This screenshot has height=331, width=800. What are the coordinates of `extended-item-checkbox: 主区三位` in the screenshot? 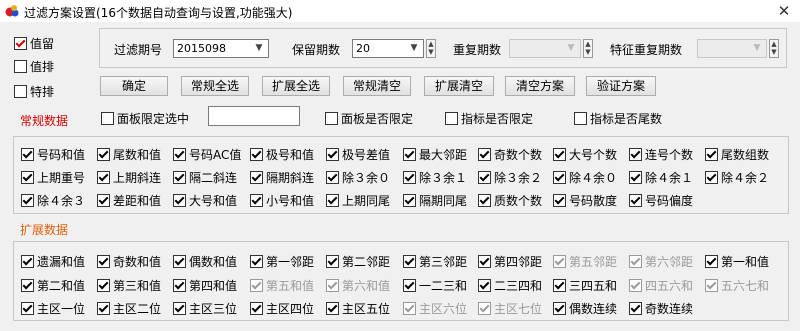 It's located at (205, 308).